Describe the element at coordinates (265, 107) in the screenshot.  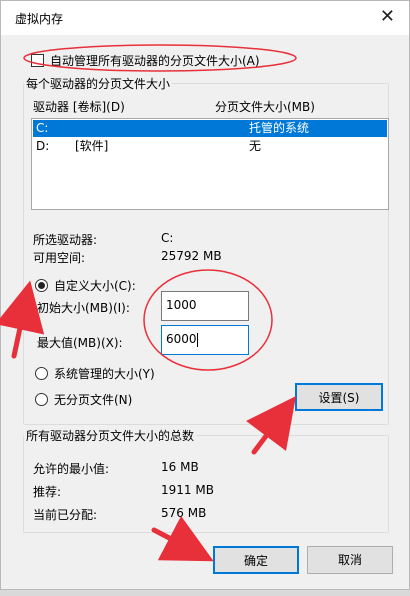
I see `column-header-size: 分页文件大小(MB)` at that location.